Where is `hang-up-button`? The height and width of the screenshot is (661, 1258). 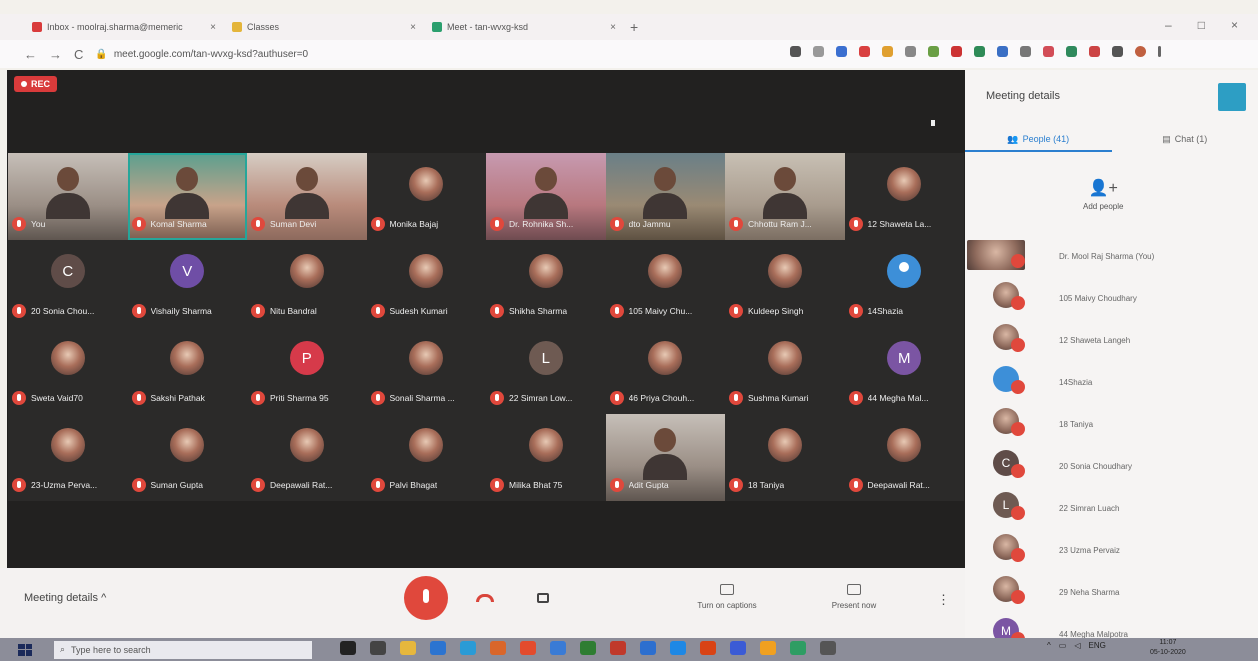 hang-up-button is located at coordinates (485, 598).